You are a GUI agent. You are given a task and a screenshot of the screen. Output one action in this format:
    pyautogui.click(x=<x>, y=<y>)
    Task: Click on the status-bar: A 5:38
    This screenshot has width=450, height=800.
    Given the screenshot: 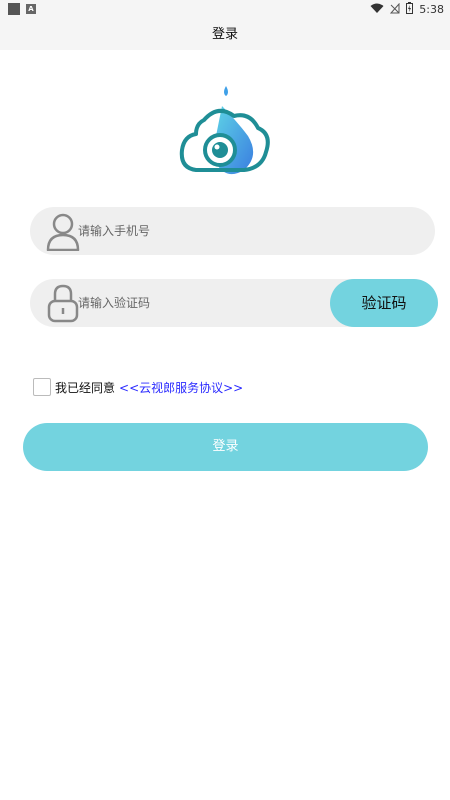 What is the action you would take?
    pyautogui.click(x=225, y=10)
    